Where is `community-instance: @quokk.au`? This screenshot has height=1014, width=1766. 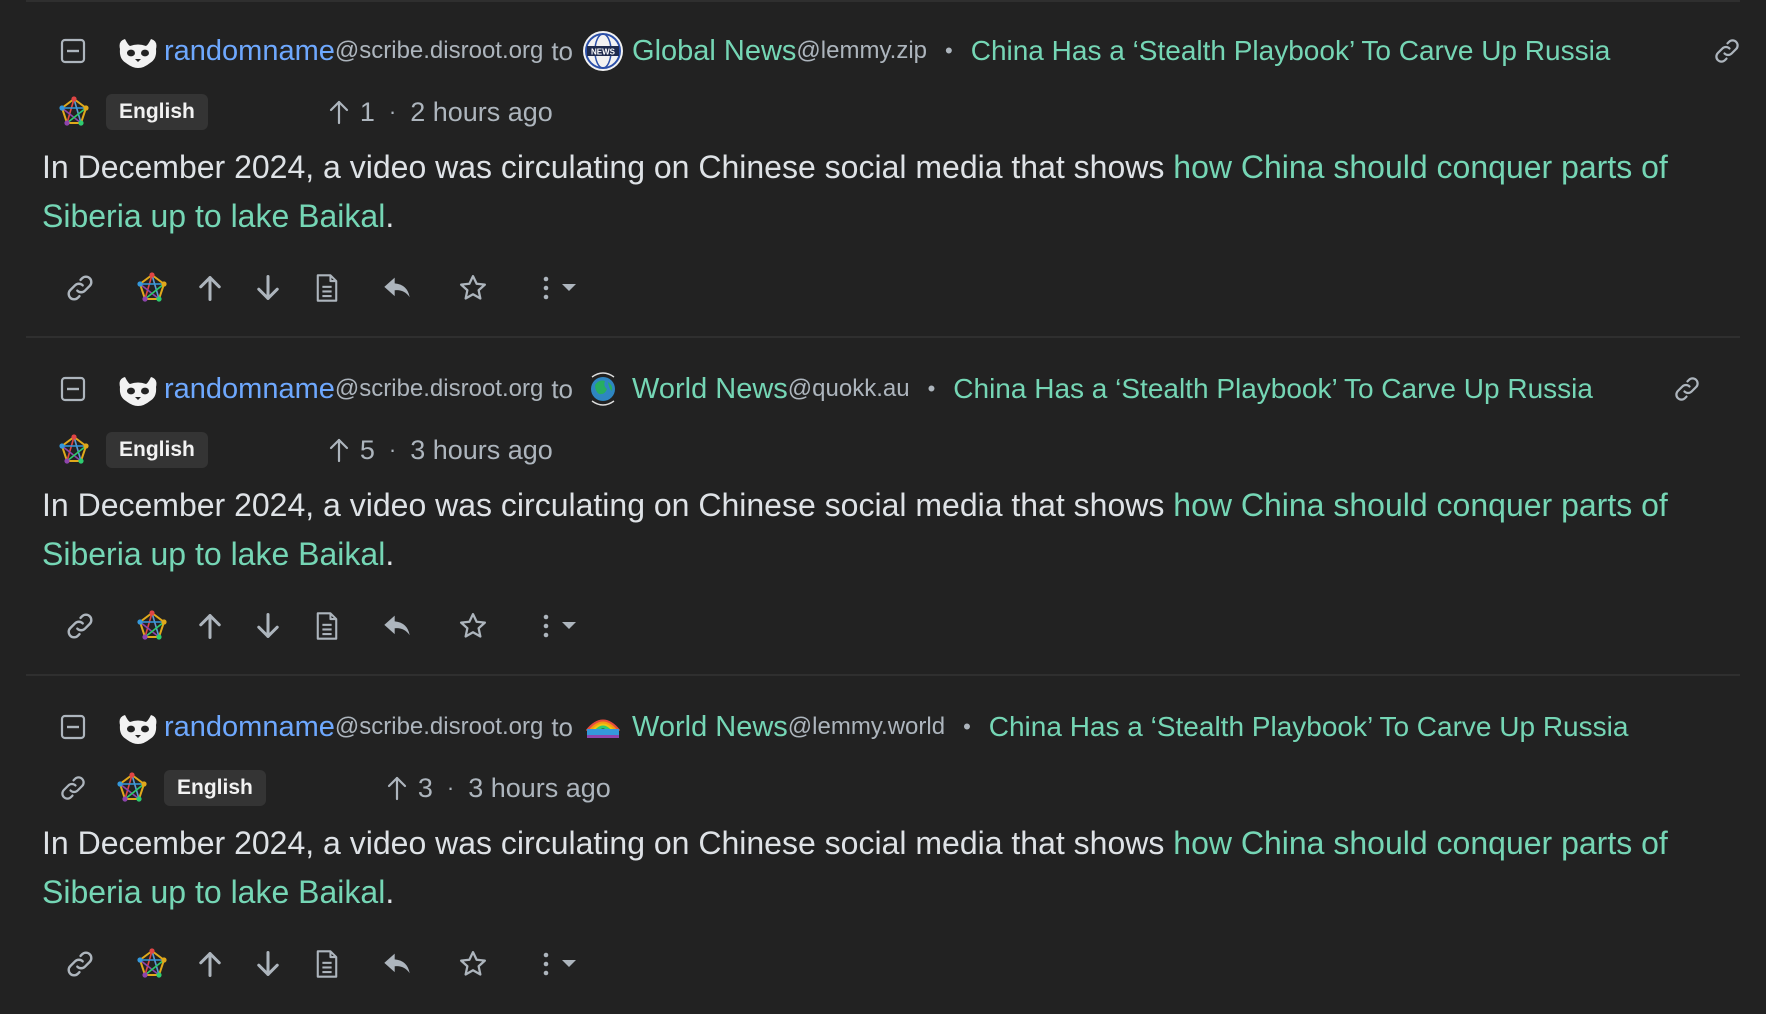
community-instance: @quokk.au is located at coordinates (849, 389).